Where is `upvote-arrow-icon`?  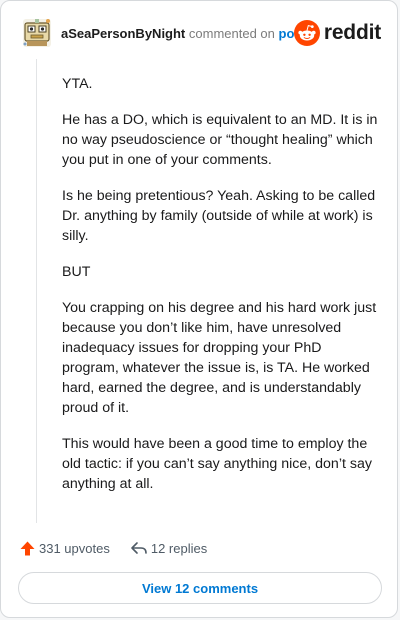
upvote-arrow-icon is located at coordinates (27, 548).